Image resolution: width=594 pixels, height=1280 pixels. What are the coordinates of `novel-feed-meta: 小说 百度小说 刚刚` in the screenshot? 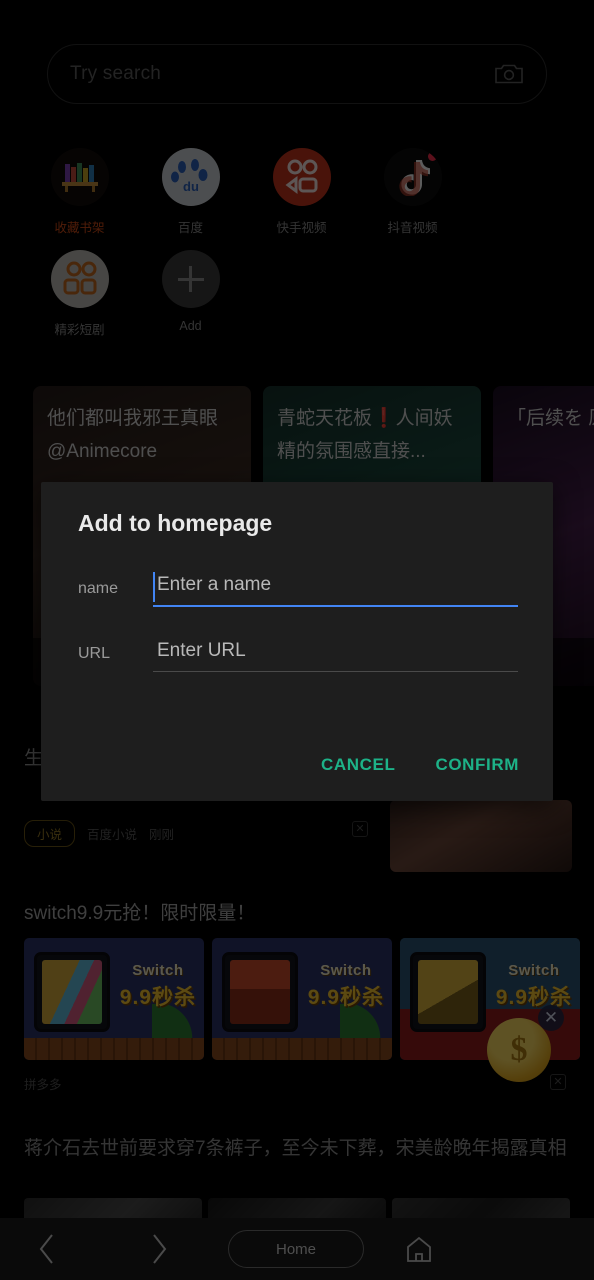 It's located at (99, 833).